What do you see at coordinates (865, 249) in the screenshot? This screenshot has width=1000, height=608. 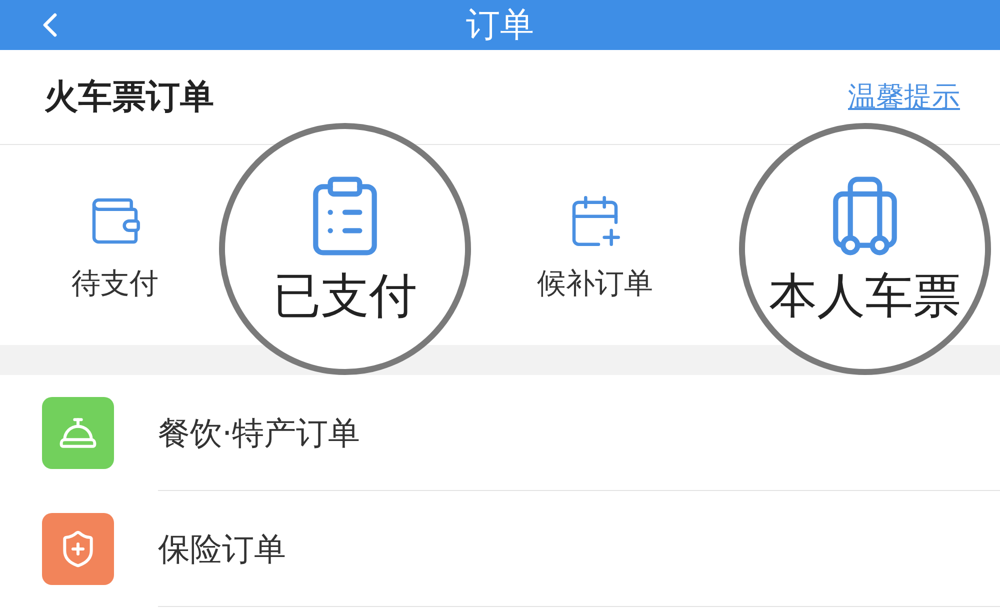 I see `magnified-order-type: 本人车票` at bounding box center [865, 249].